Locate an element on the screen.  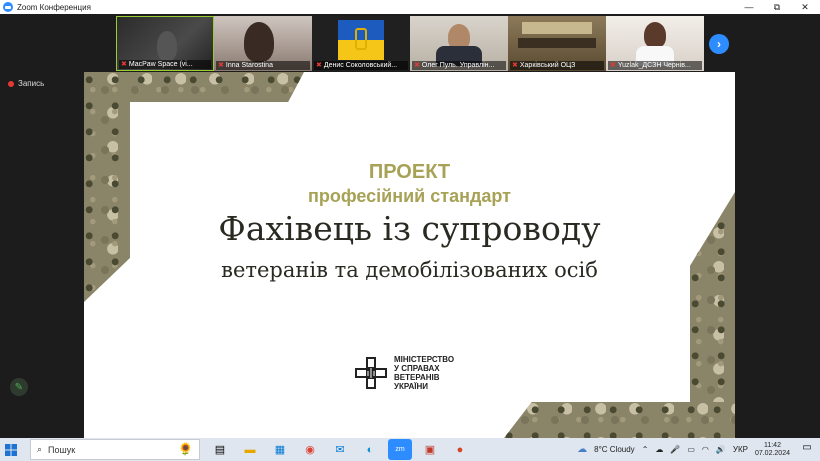
slide-title: Фахівець із супроводу is located at coordinates (409, 228).